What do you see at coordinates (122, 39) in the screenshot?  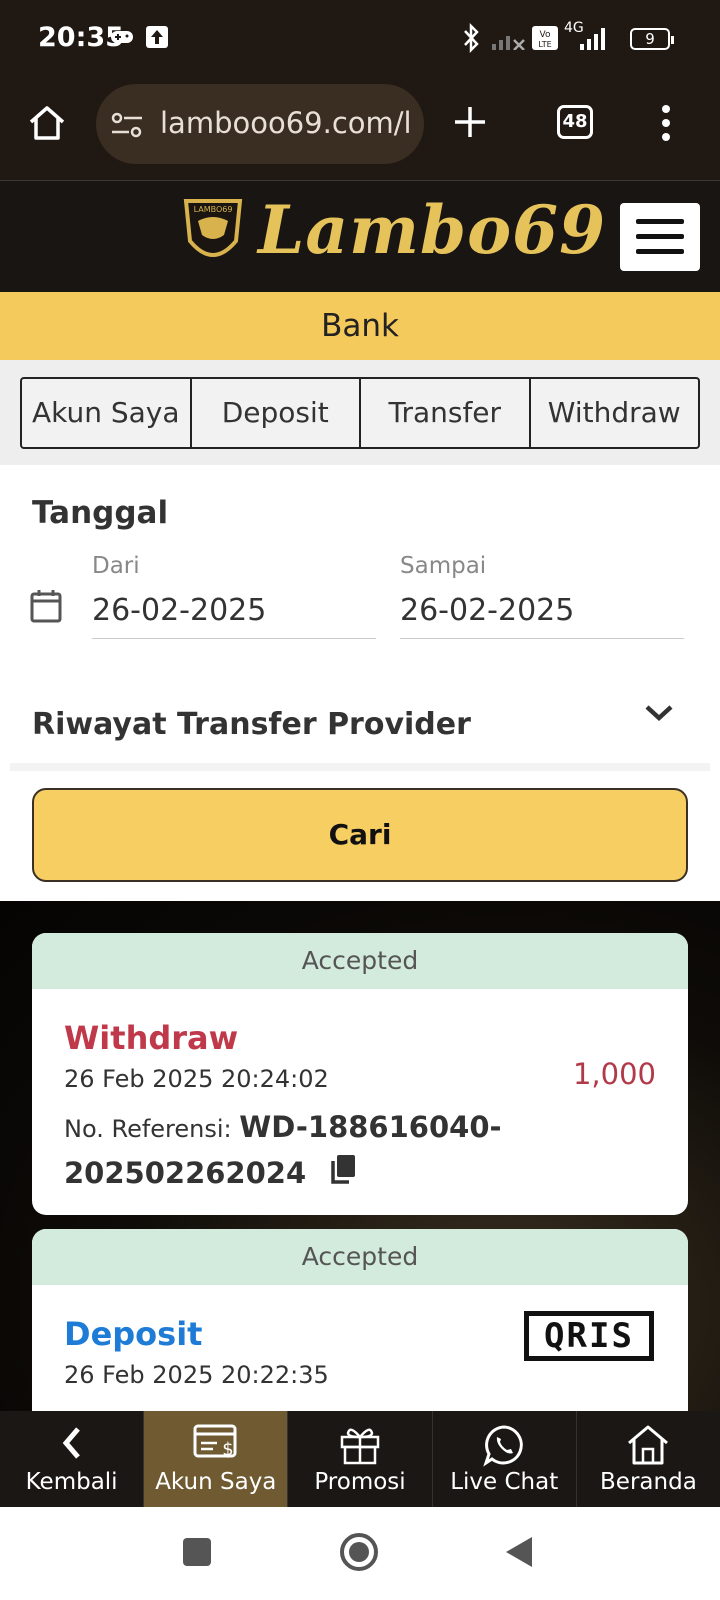 I see `gamepad-icon` at bounding box center [122, 39].